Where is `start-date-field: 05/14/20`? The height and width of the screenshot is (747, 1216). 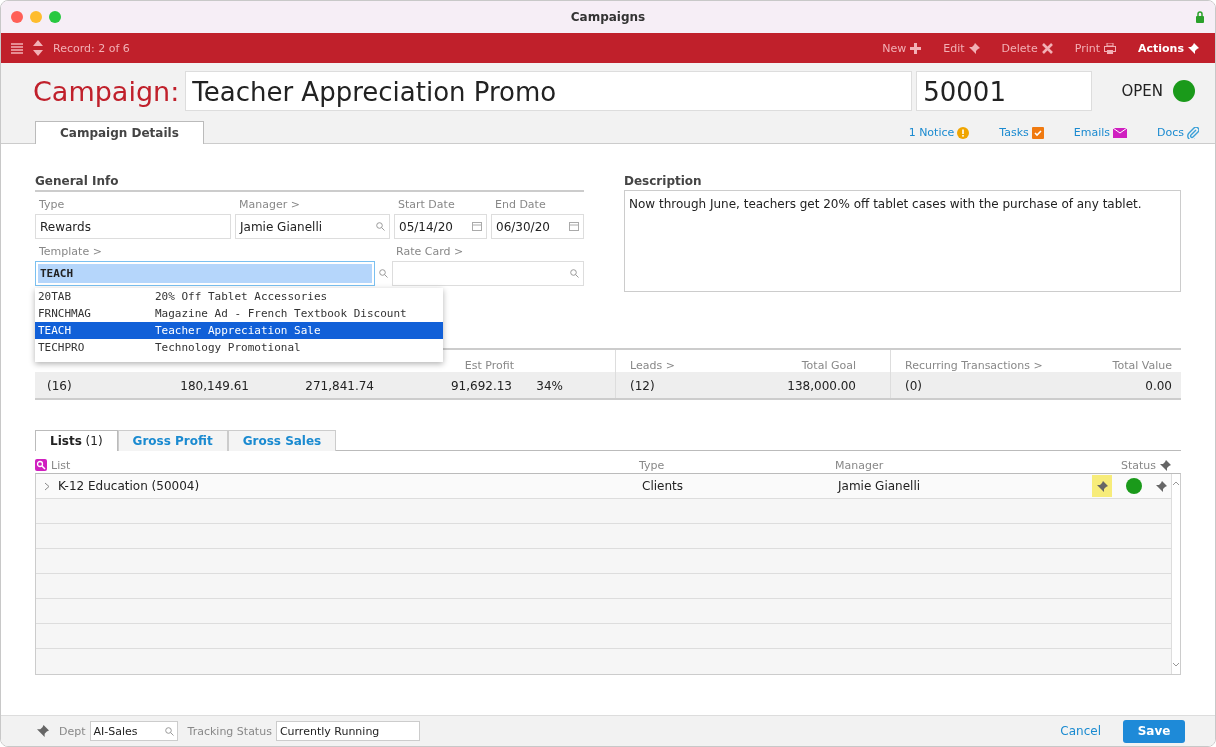
start-date-field: 05/14/20 is located at coordinates (440, 226).